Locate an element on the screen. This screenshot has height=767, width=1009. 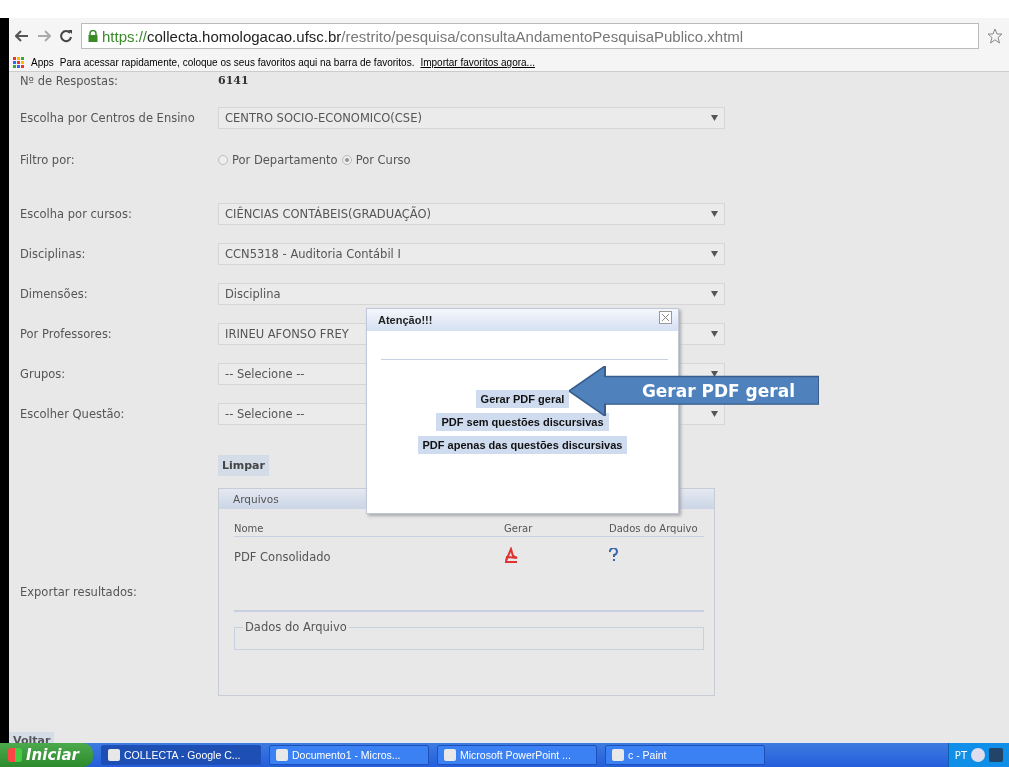
field-label: Exportar resultados: is located at coordinates (79, 592).